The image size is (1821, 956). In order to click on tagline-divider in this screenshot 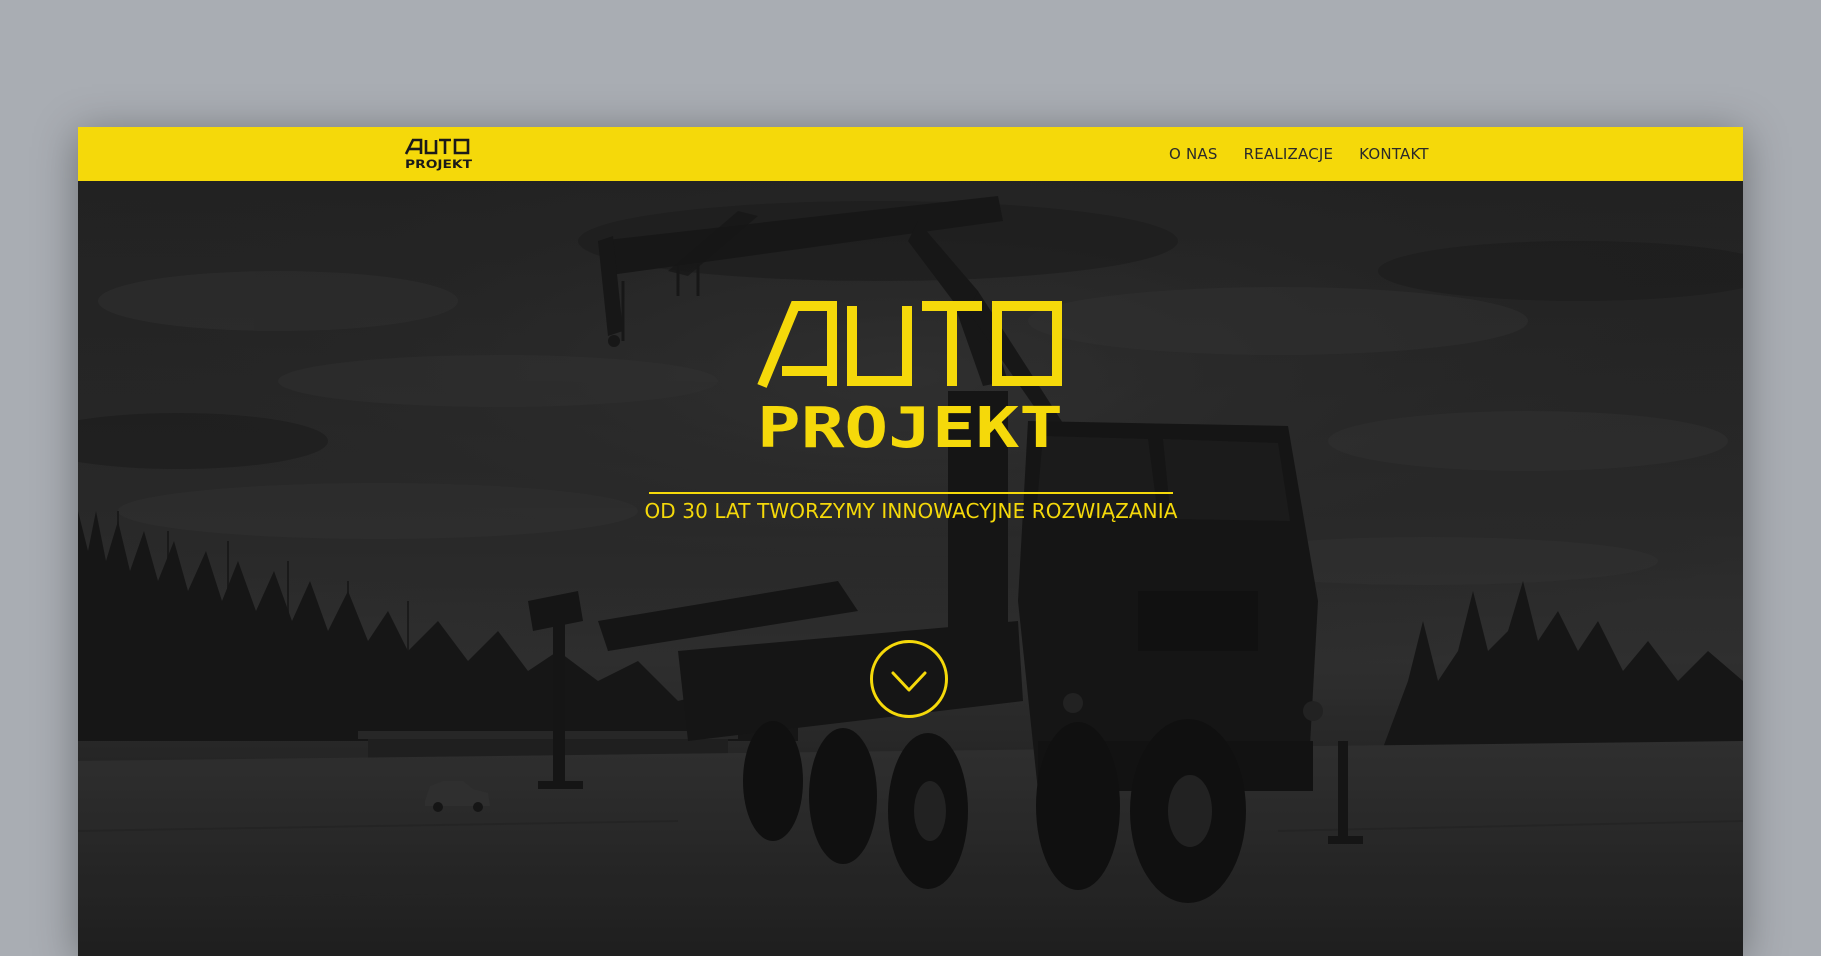, I will do `click(911, 493)`.